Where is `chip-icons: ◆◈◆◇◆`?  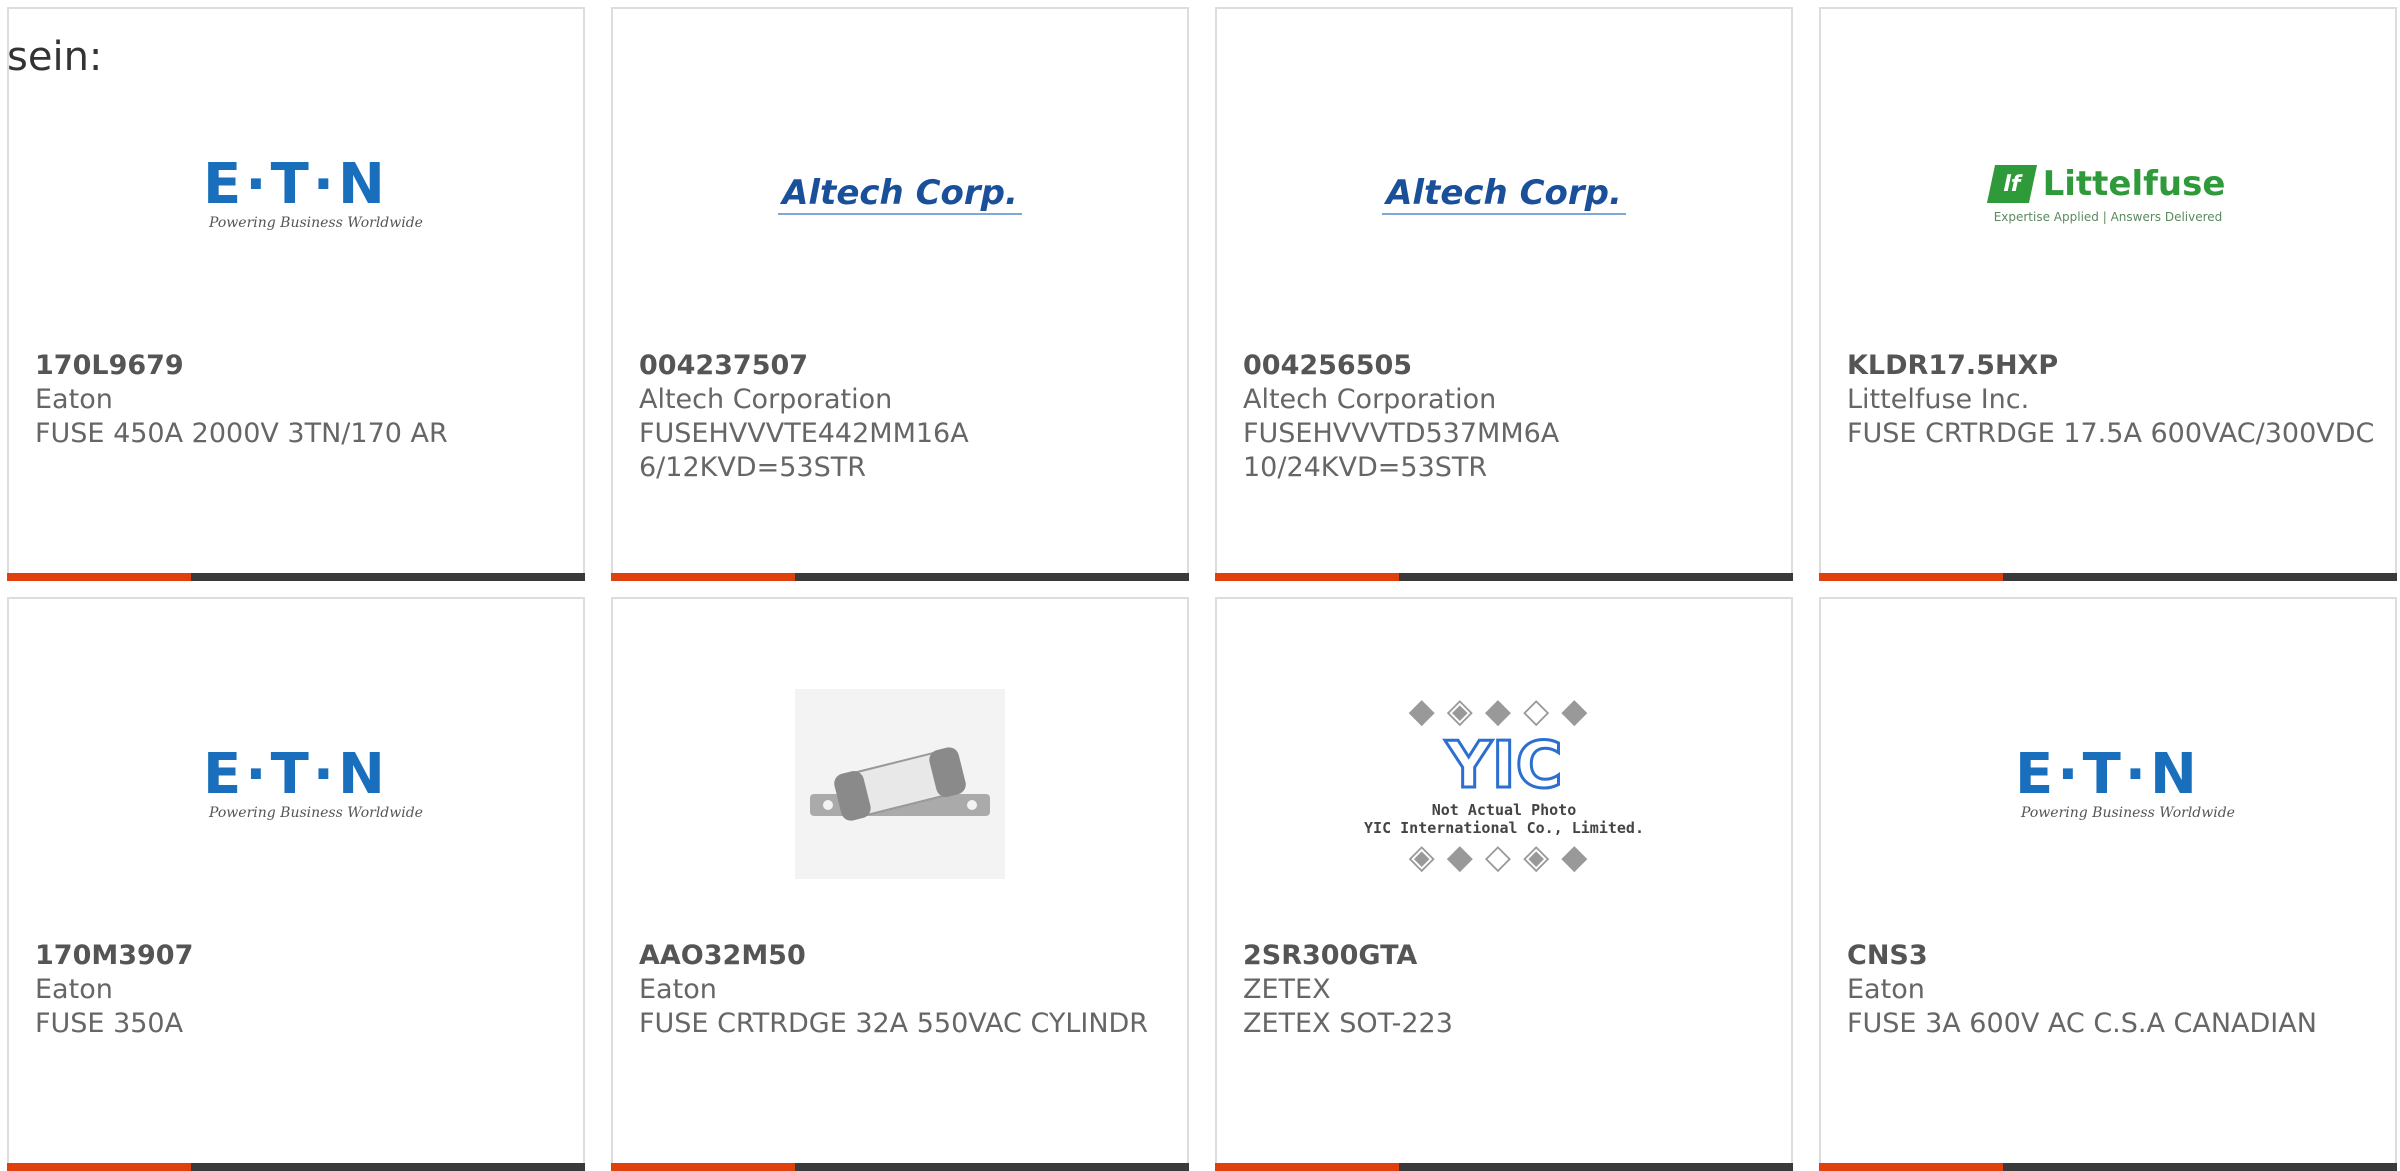 chip-icons: ◆◈◆◇◆ is located at coordinates (1504, 711).